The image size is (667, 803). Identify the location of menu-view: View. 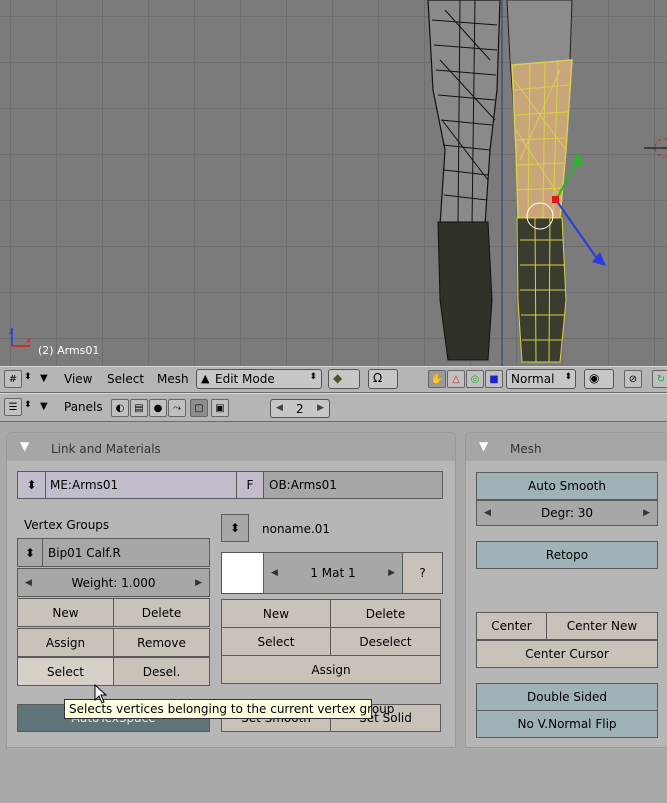
(78, 379).